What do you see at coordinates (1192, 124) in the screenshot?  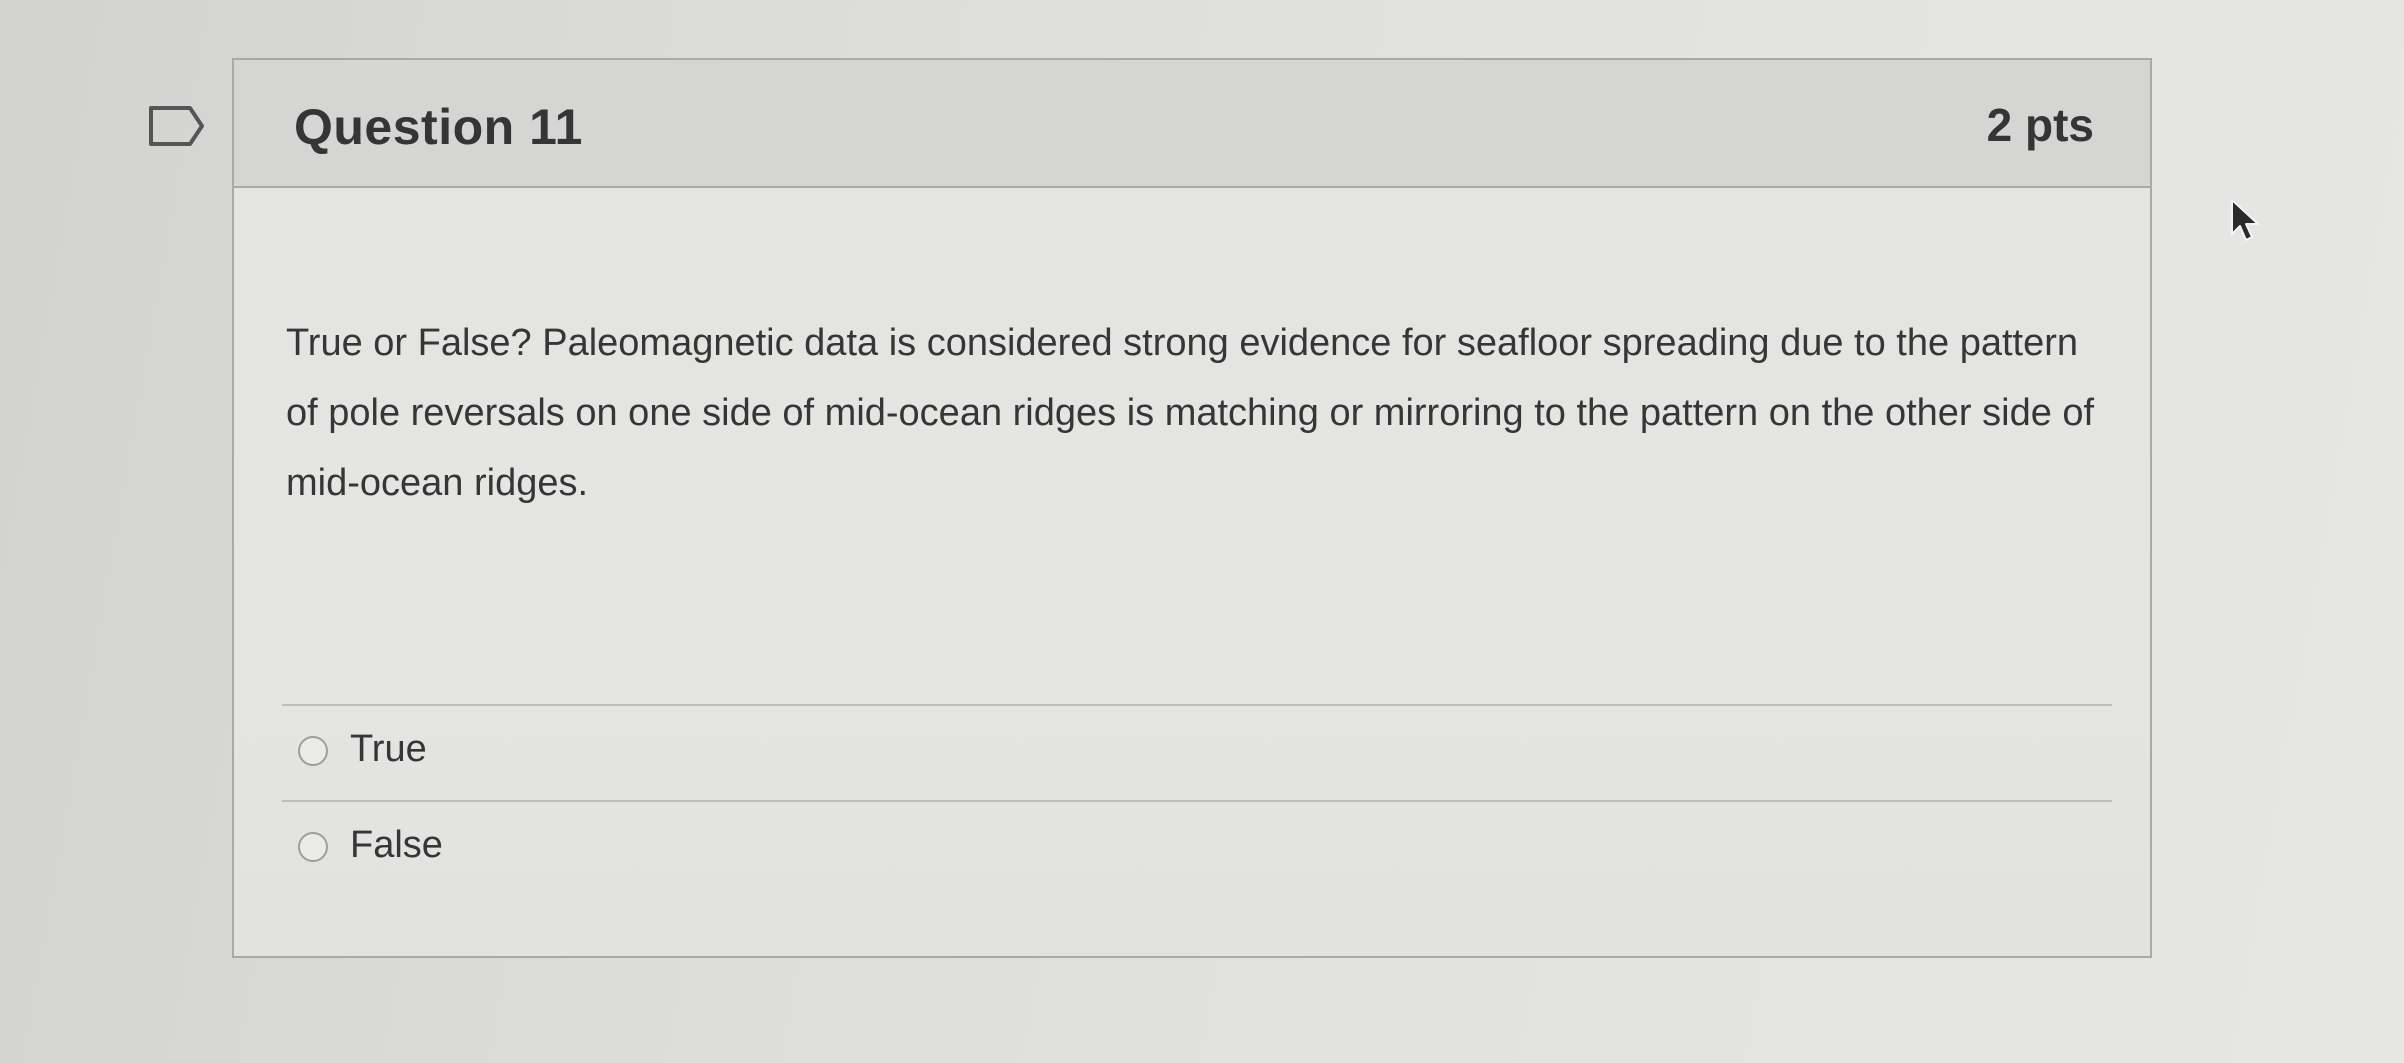 I see `question-header: Question 11 2 pts` at bounding box center [1192, 124].